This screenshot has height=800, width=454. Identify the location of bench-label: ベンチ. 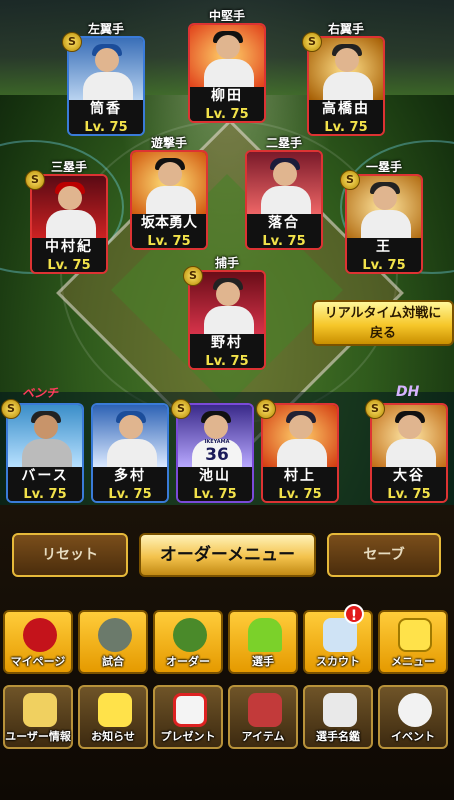
(40, 393).